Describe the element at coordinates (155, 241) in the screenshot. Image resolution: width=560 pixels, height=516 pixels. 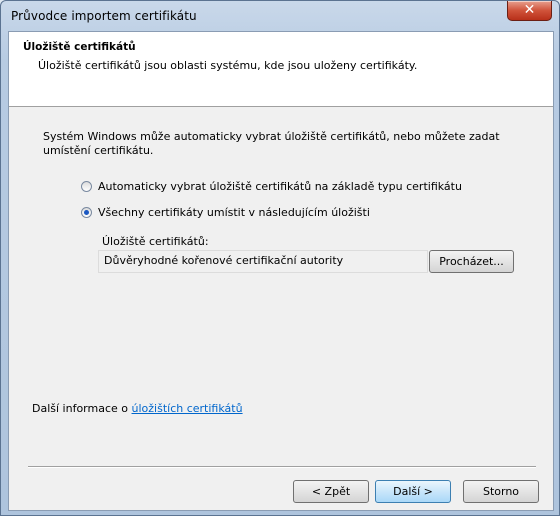
I see `store-field-label: Úložiště certifikátů:` at that location.